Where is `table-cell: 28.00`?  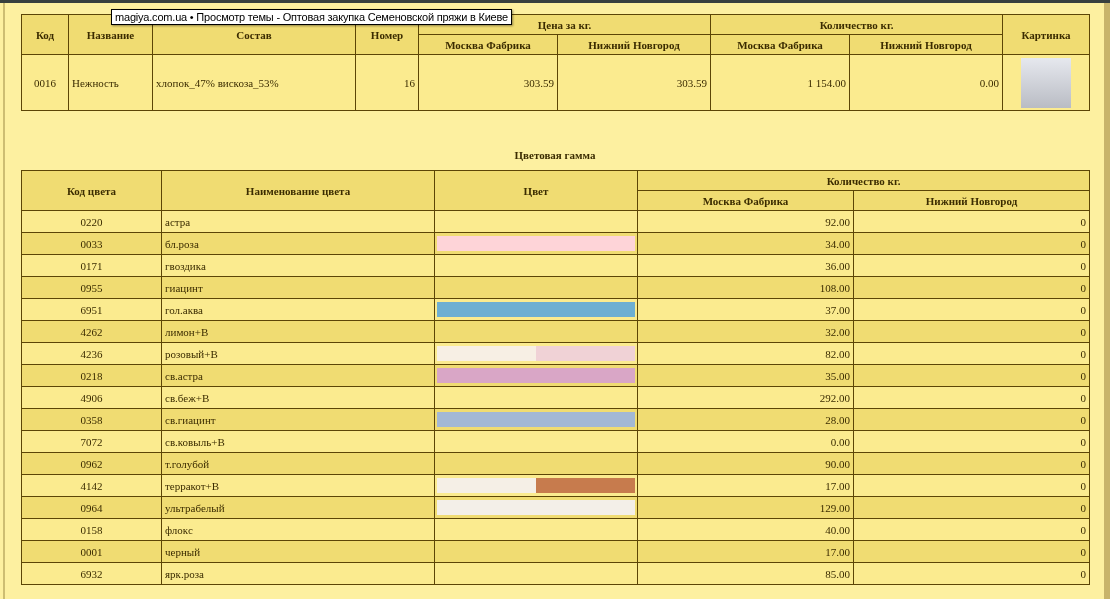 table-cell: 28.00 is located at coordinates (745, 419).